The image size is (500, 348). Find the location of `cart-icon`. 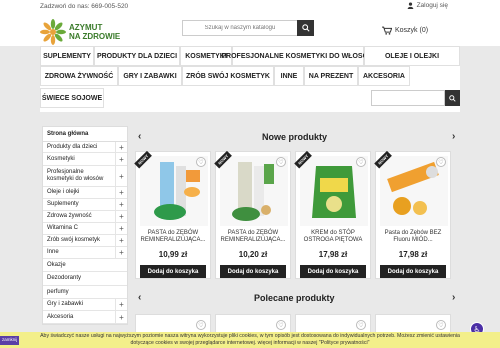

cart-icon is located at coordinates (387, 30).